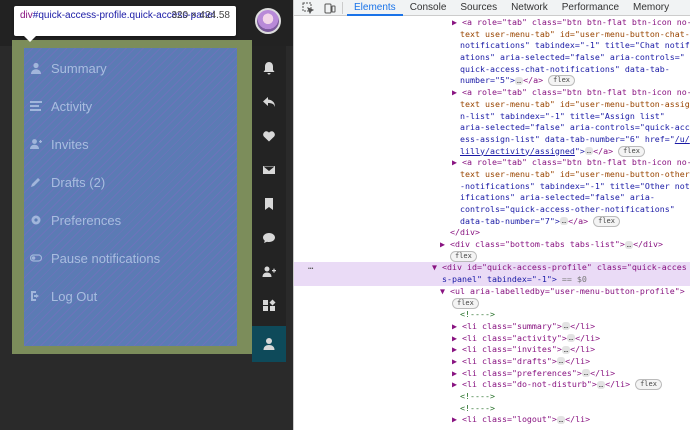 Image resolution: width=690 pixels, height=430 pixels. I want to click on toggle-icon, so click(36, 258).